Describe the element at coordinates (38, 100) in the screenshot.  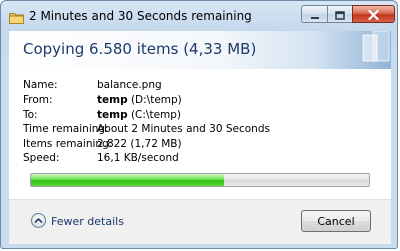
I see `detail-label: From:` at that location.